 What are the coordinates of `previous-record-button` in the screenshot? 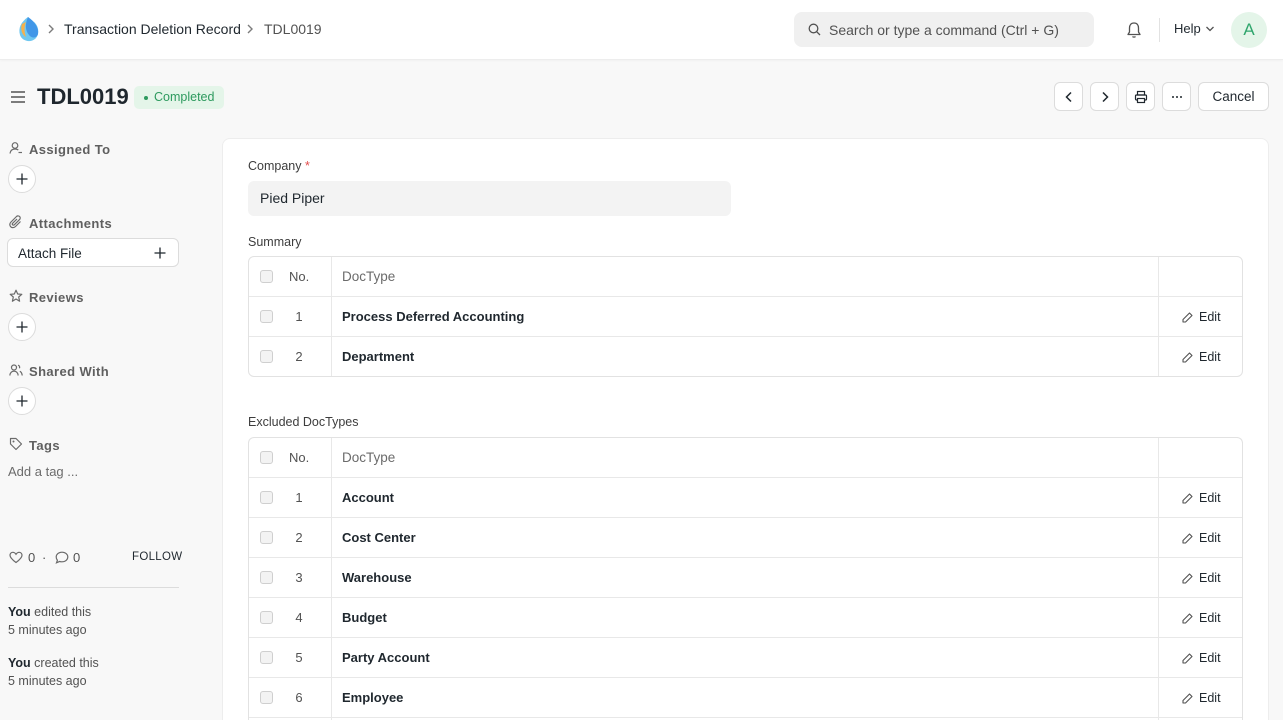 It's located at (1068, 96).